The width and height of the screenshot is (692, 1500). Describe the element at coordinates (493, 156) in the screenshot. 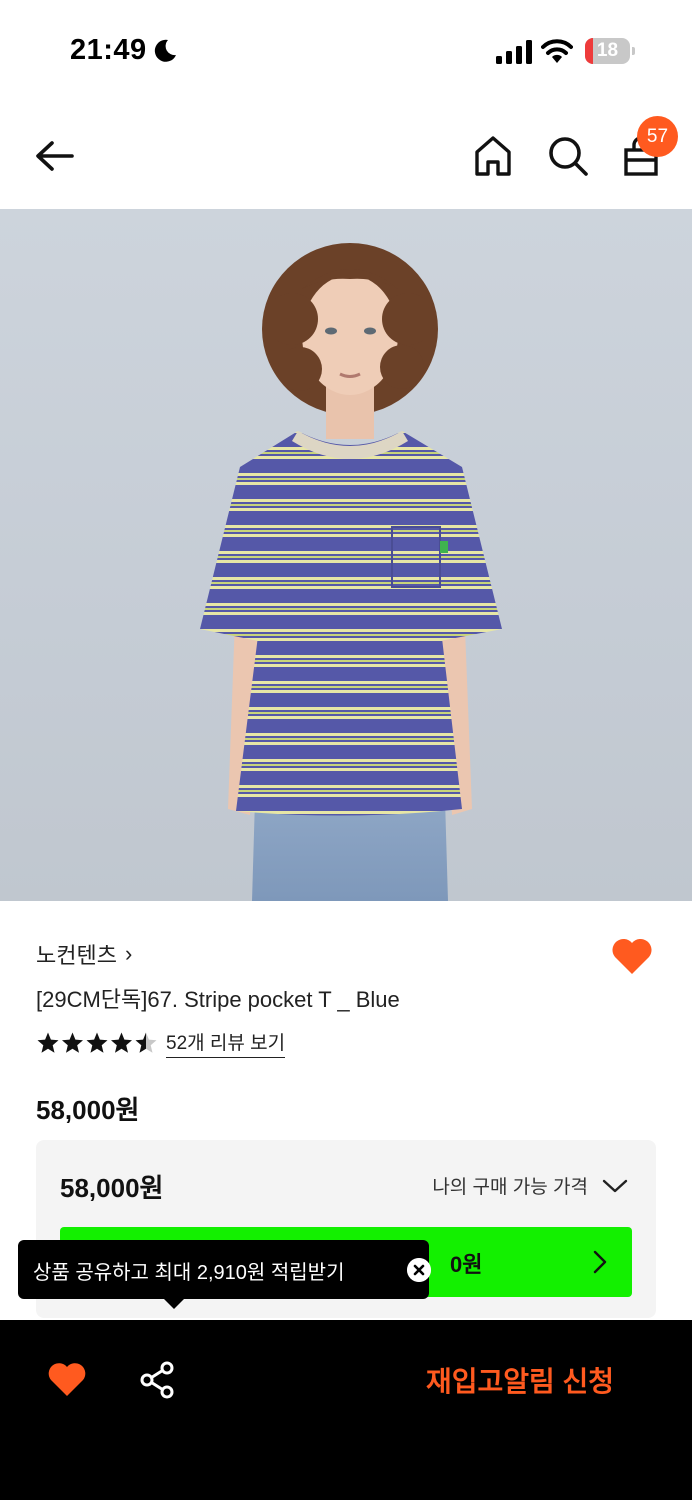

I see `home-icon` at that location.